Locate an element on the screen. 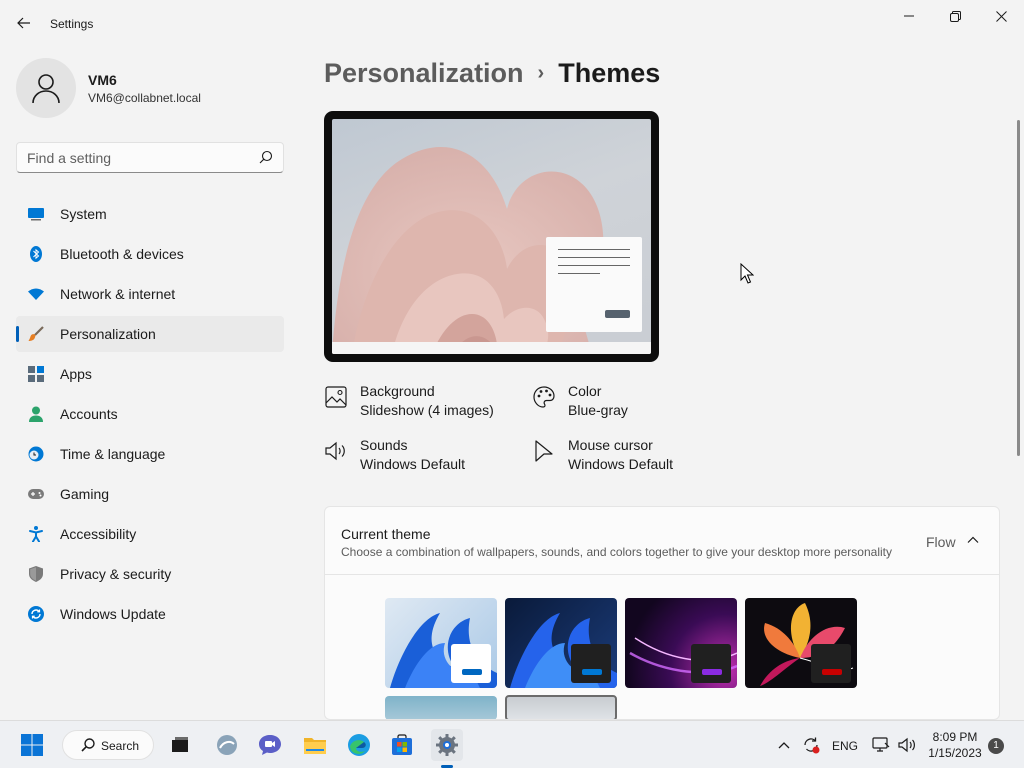  color-setting: Color Blue-gray is located at coordinates (612, 403).